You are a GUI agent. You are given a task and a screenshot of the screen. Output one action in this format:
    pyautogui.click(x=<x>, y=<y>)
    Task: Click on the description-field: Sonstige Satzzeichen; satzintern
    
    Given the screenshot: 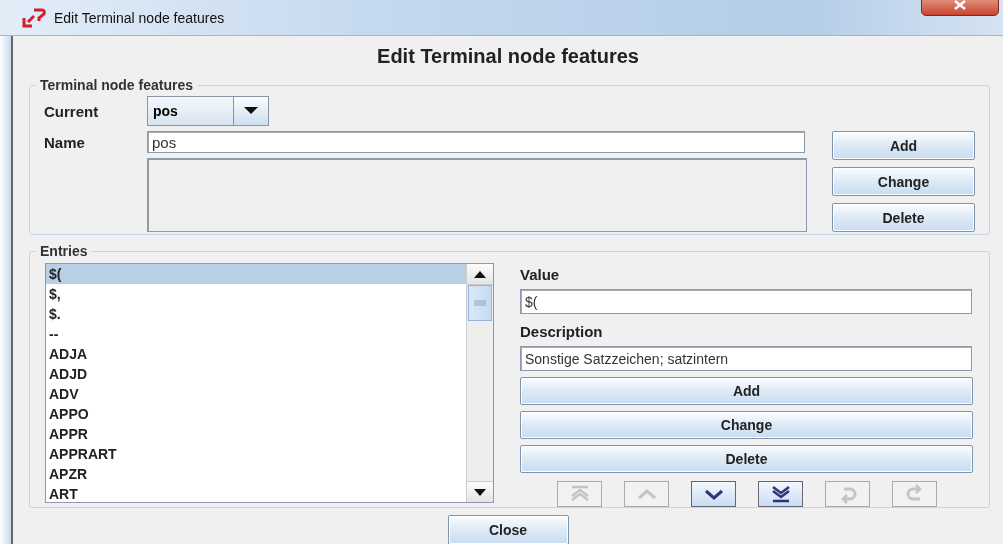 What is the action you would take?
    pyautogui.click(x=746, y=358)
    